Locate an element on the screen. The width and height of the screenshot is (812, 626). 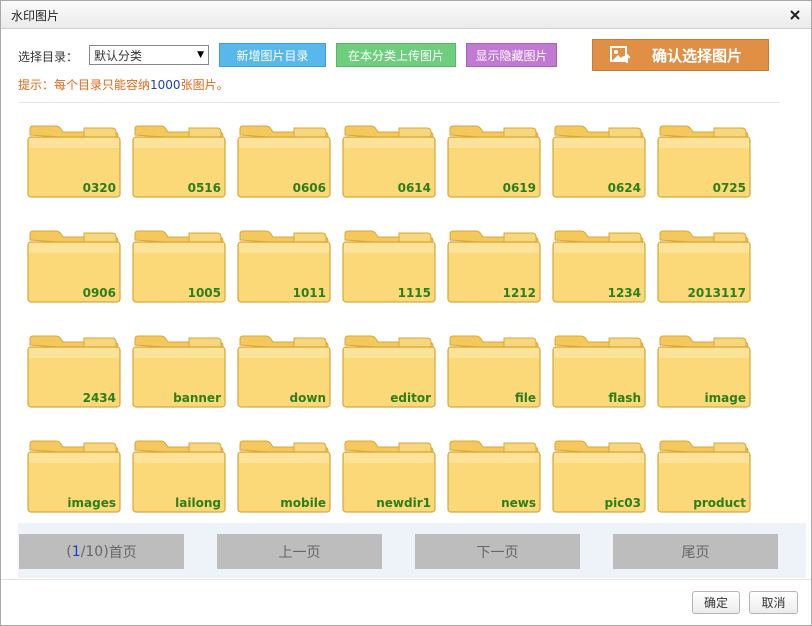
dir-label: 选择目录： is located at coordinates (48, 57).